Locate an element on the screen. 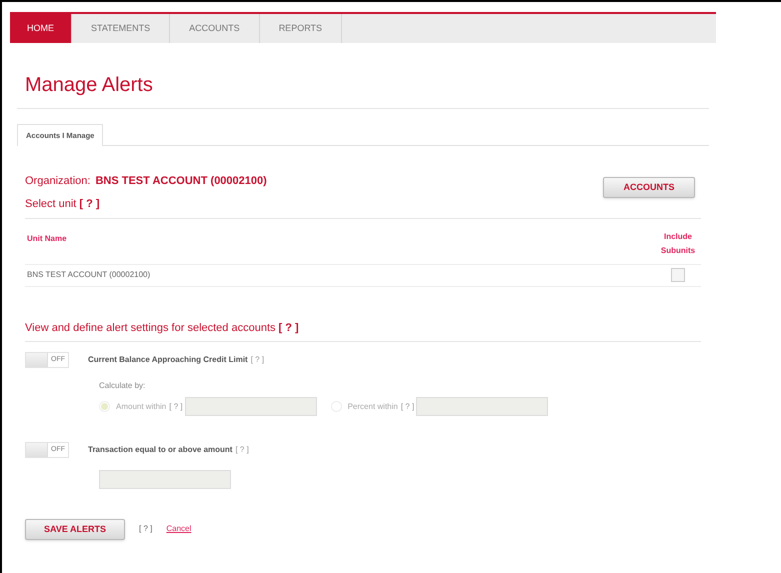 This screenshot has width=781, height=573. radio-button is located at coordinates (104, 406).